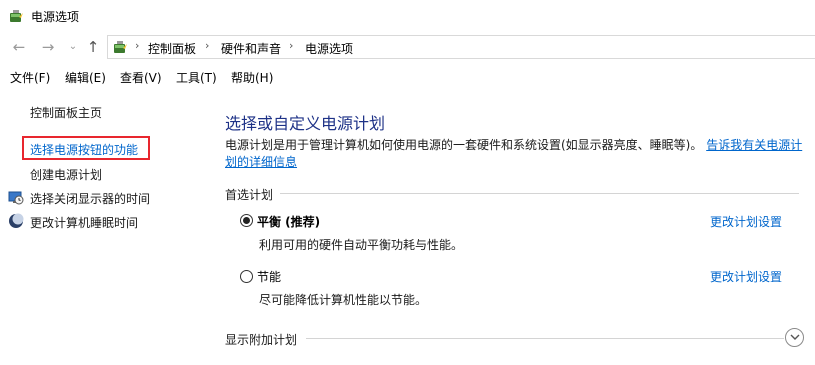 The image size is (815, 365). Describe the element at coordinates (246, 220) in the screenshot. I see `balanced-radio` at that location.